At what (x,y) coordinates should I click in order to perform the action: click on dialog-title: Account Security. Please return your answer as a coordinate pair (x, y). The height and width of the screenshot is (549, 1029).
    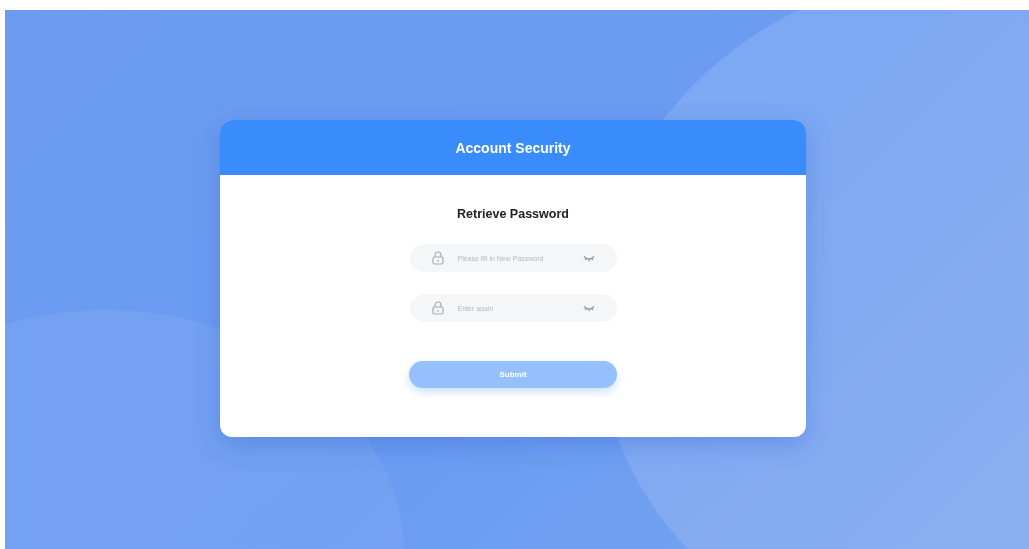
    Looking at the image, I should click on (513, 147).